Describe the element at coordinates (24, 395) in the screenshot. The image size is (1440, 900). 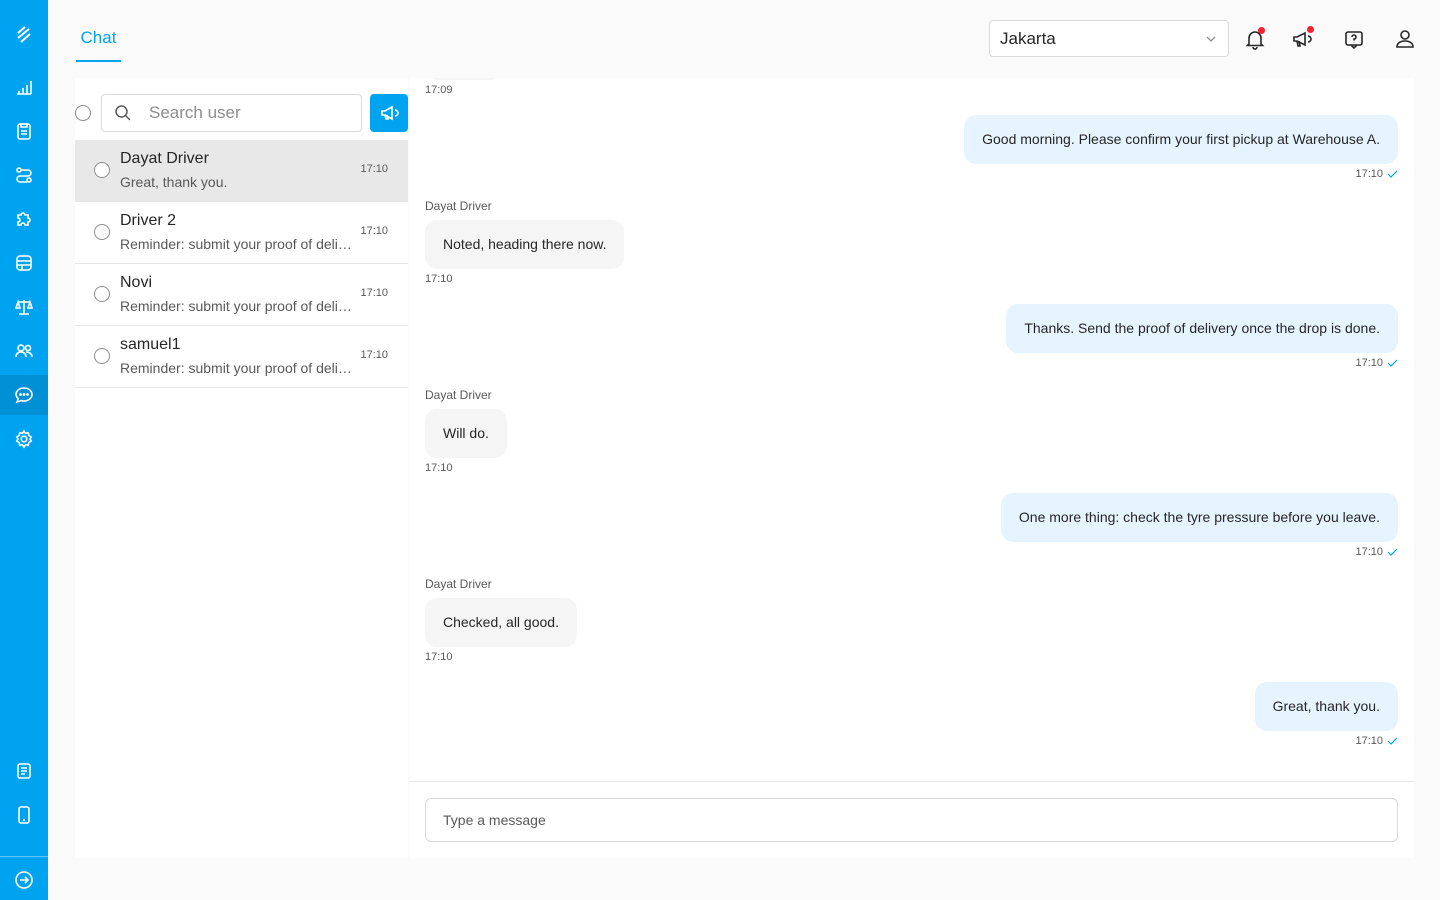
I see `chat-icon` at that location.